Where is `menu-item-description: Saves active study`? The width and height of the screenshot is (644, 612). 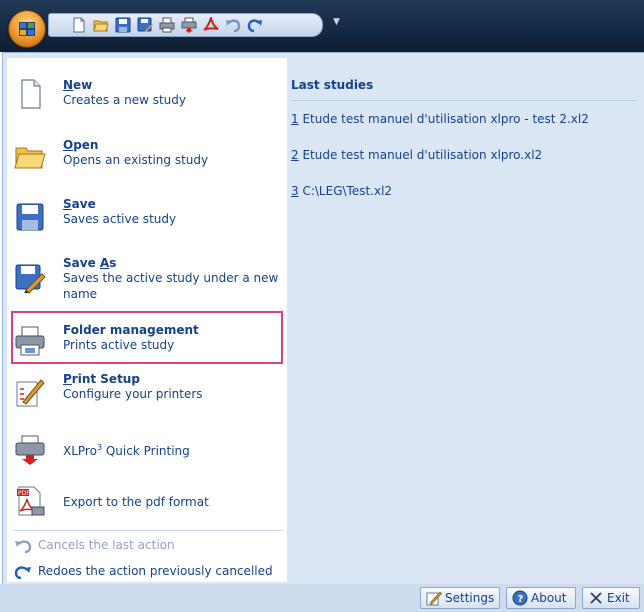 menu-item-description: Saves active study is located at coordinates (120, 219).